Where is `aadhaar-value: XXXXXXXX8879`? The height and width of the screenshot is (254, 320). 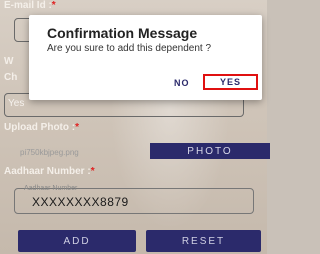
aadhaar-value: XXXXXXXX8879 is located at coordinates (80, 202).